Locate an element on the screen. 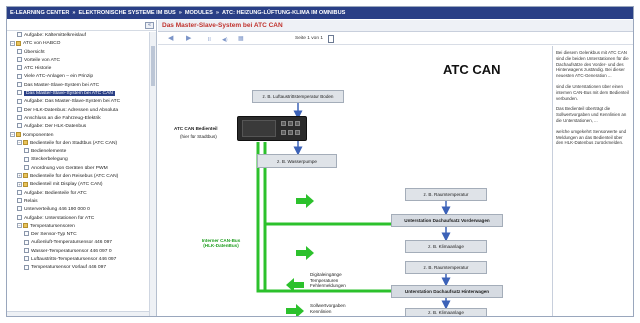  tree-item: Aufgabe: Bedienteile für ATC is located at coordinates (78, 193).